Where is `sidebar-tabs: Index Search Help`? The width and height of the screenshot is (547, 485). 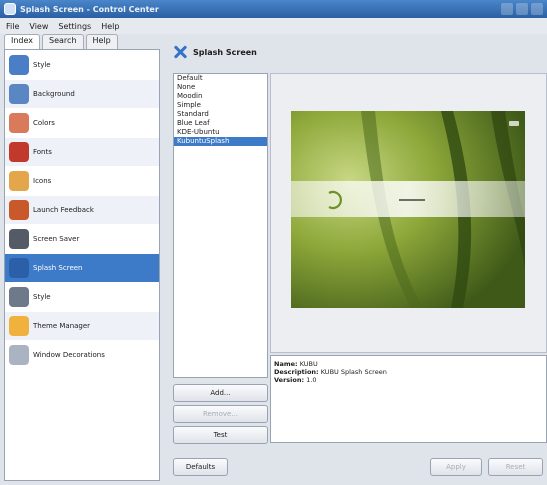 sidebar-tabs: Index Search Help is located at coordinates (61, 41).